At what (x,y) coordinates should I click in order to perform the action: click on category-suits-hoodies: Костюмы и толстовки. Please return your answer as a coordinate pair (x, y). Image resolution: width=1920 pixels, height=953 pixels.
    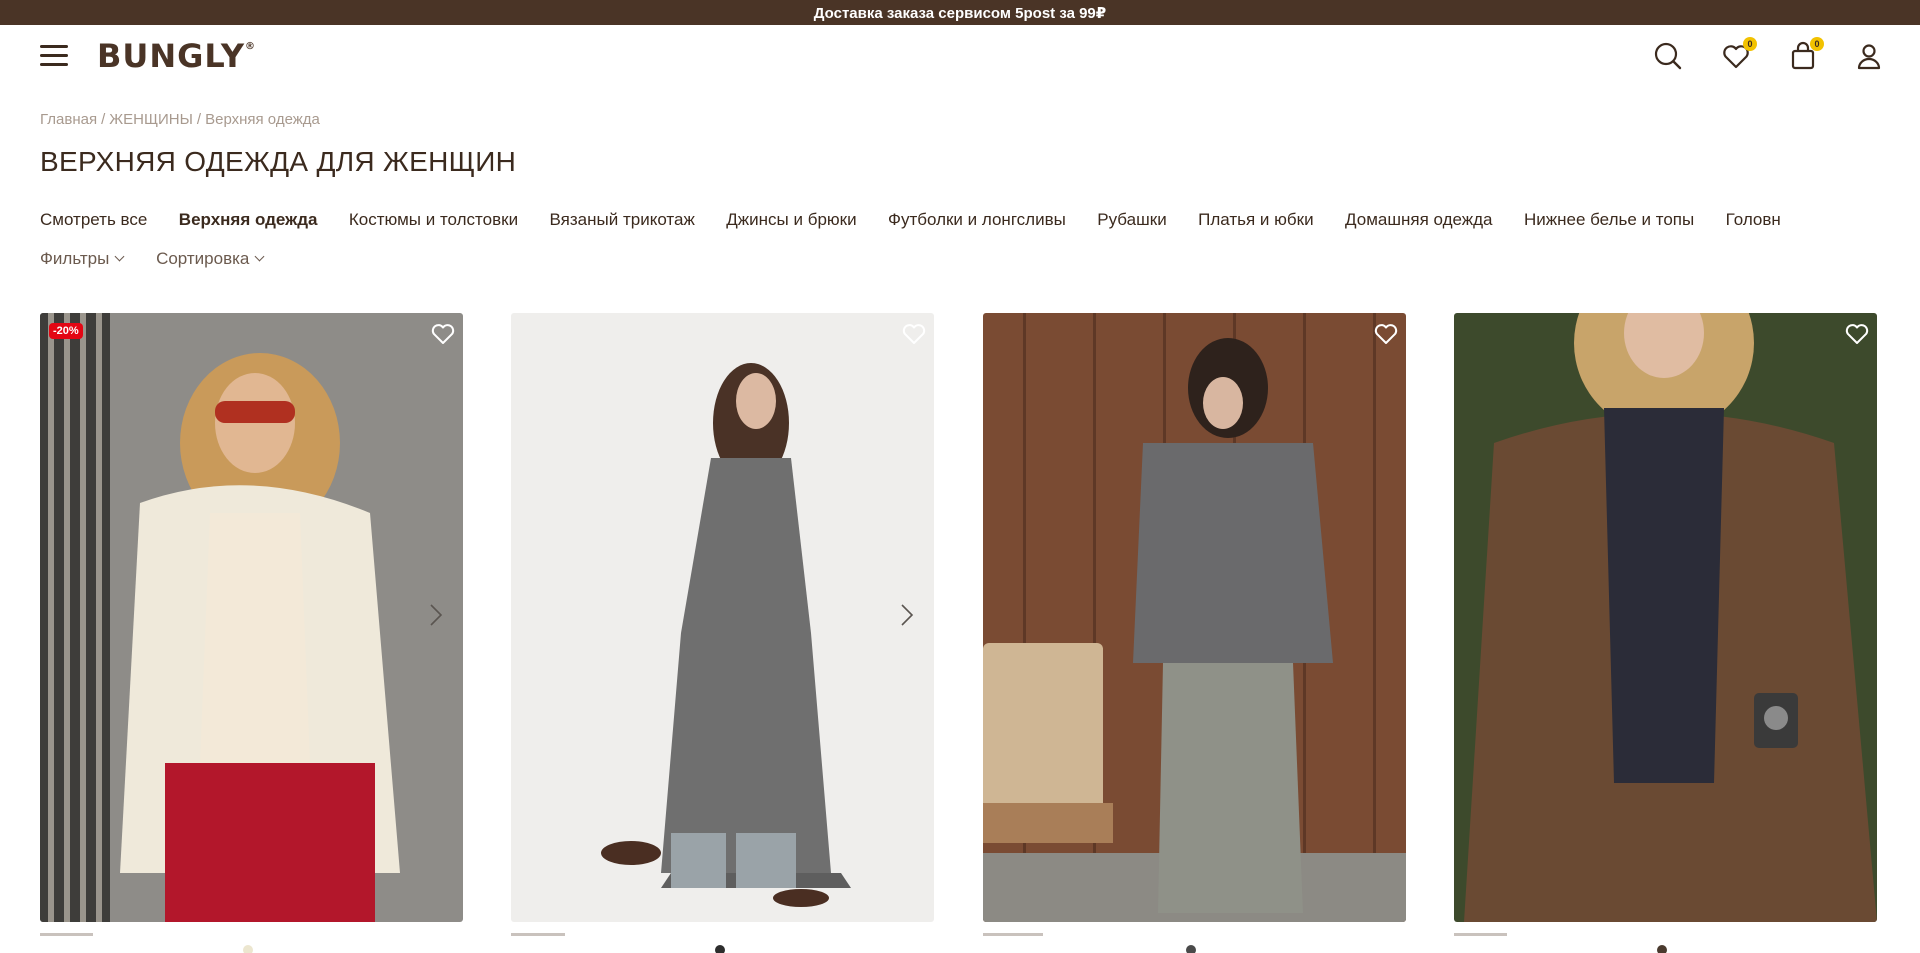
    Looking at the image, I should click on (433, 220).